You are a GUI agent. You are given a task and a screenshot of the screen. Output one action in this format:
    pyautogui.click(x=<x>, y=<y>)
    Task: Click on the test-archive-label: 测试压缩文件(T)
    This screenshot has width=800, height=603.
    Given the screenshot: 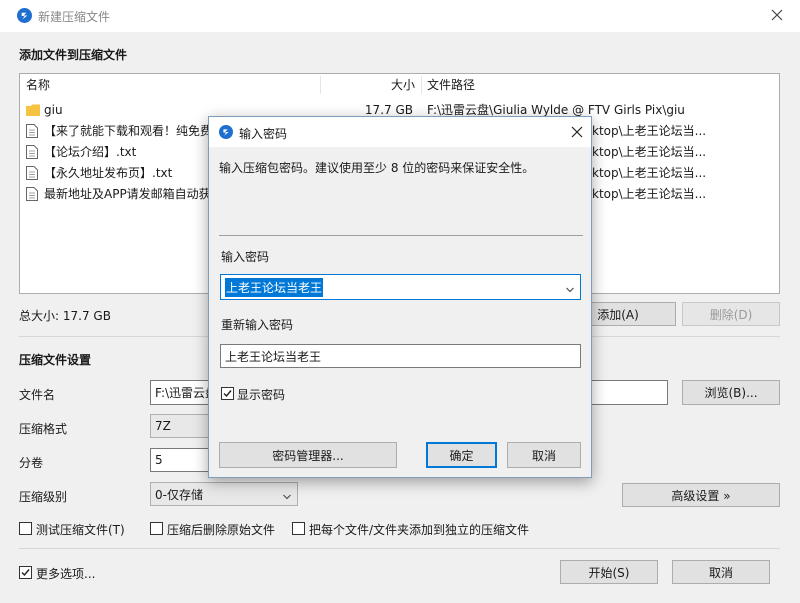 What is the action you would take?
    pyautogui.click(x=80, y=530)
    